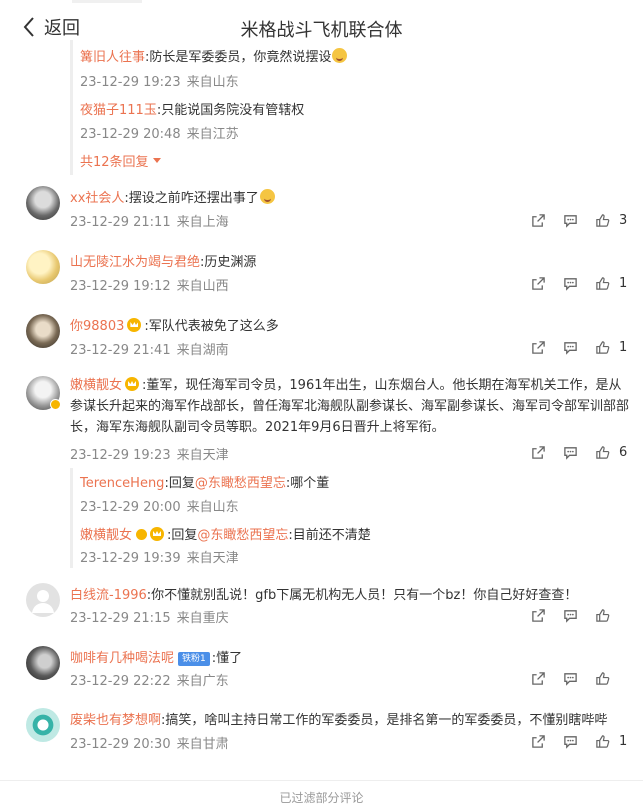 This screenshot has width=643, height=807. Describe the element at coordinates (149, 742) in the screenshot. I see `comment-meta: 23-12-29 20:30 来自甘肃` at that location.